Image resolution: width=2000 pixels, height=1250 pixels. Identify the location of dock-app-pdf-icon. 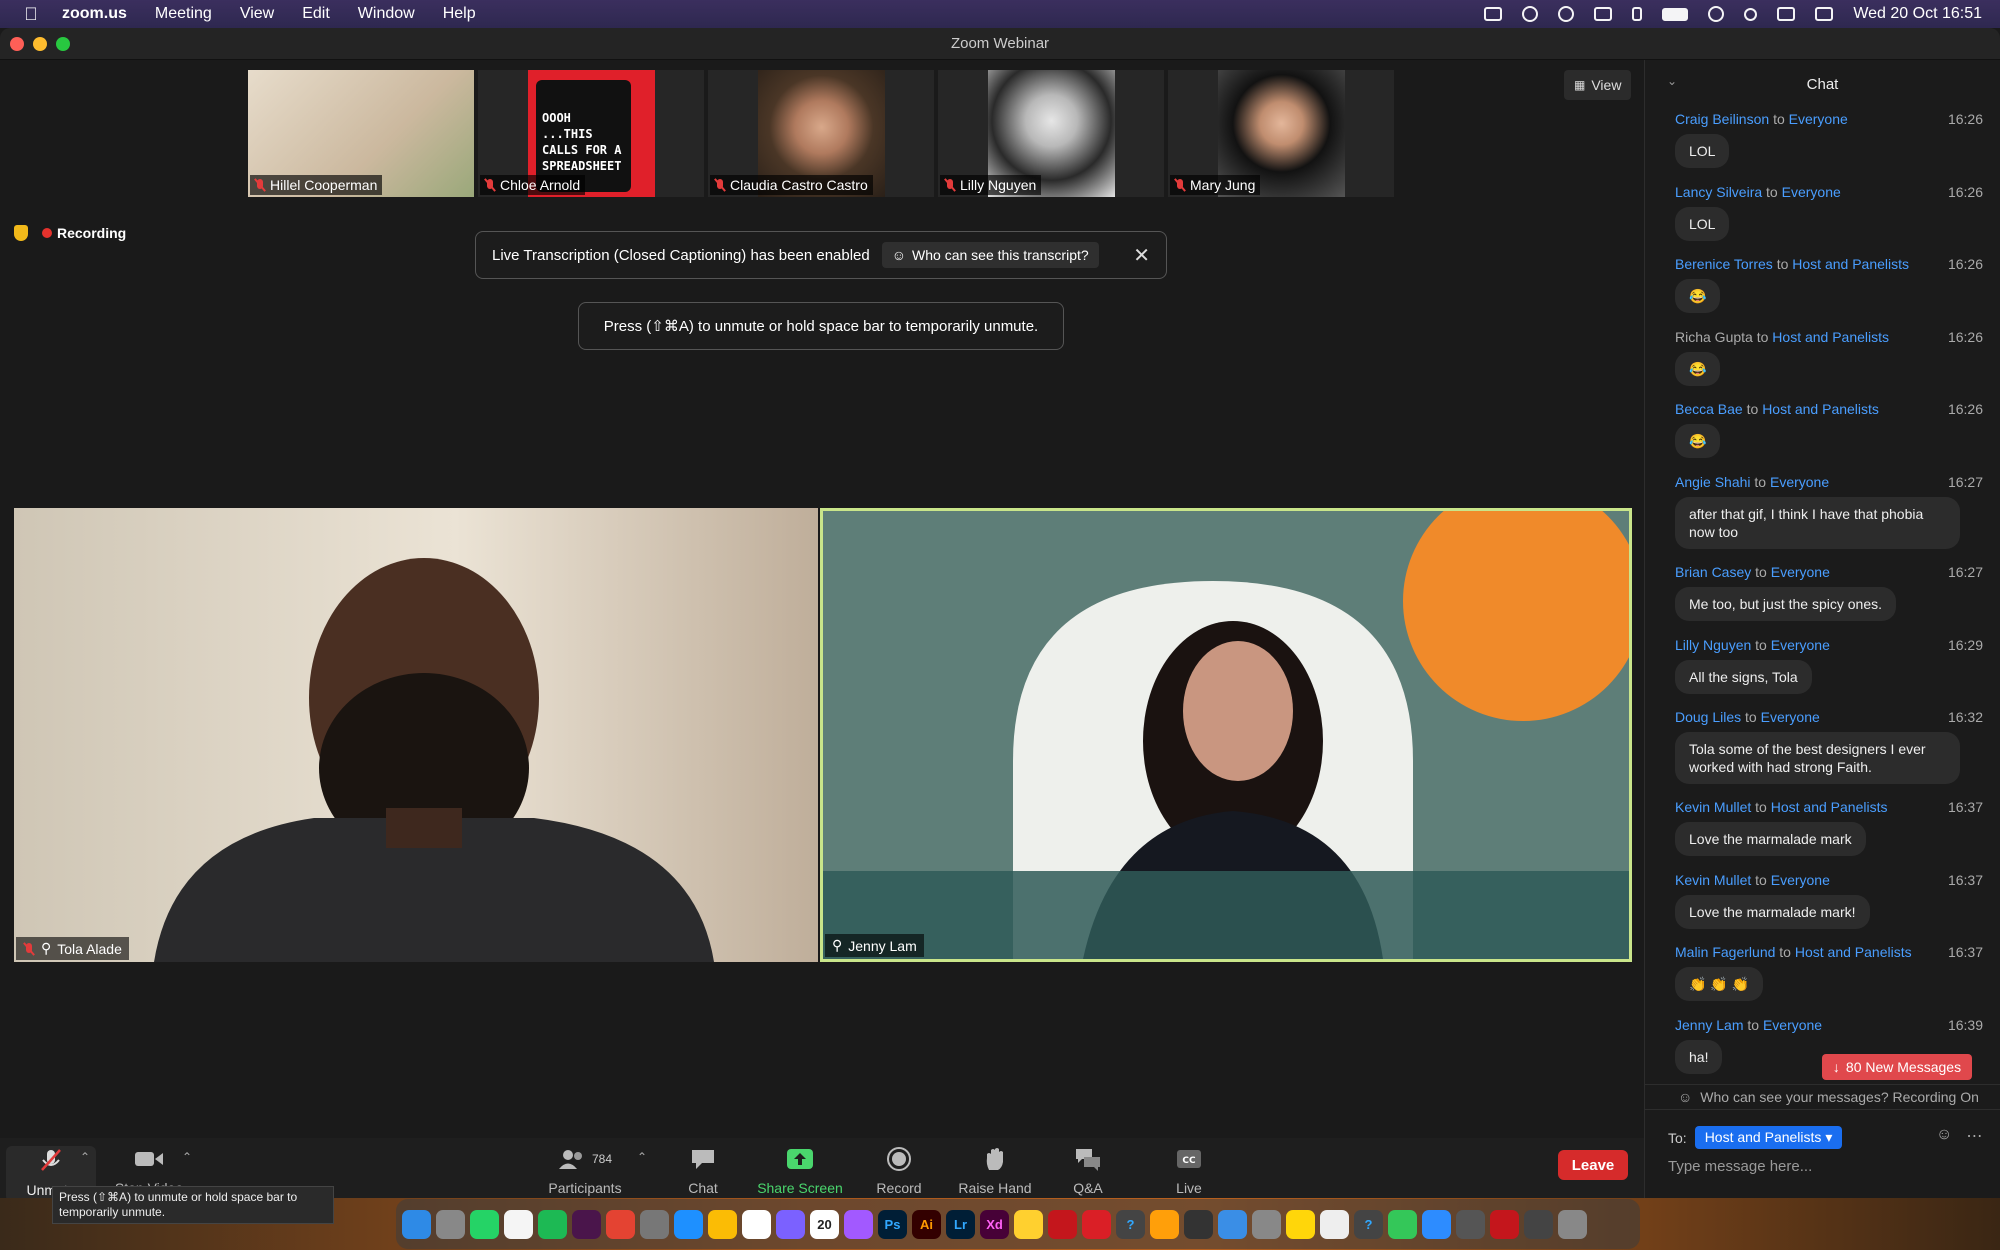
(1504, 1224).